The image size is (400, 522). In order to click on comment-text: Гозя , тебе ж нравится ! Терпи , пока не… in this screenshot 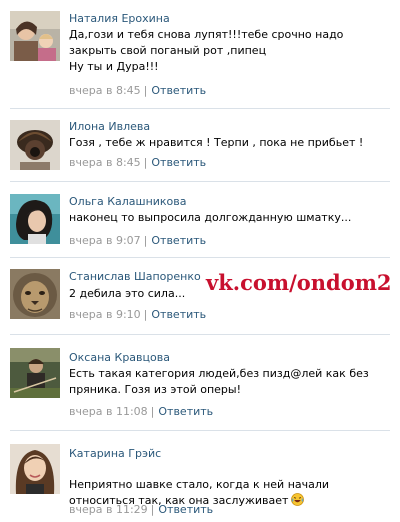, I will do `click(216, 142)`.